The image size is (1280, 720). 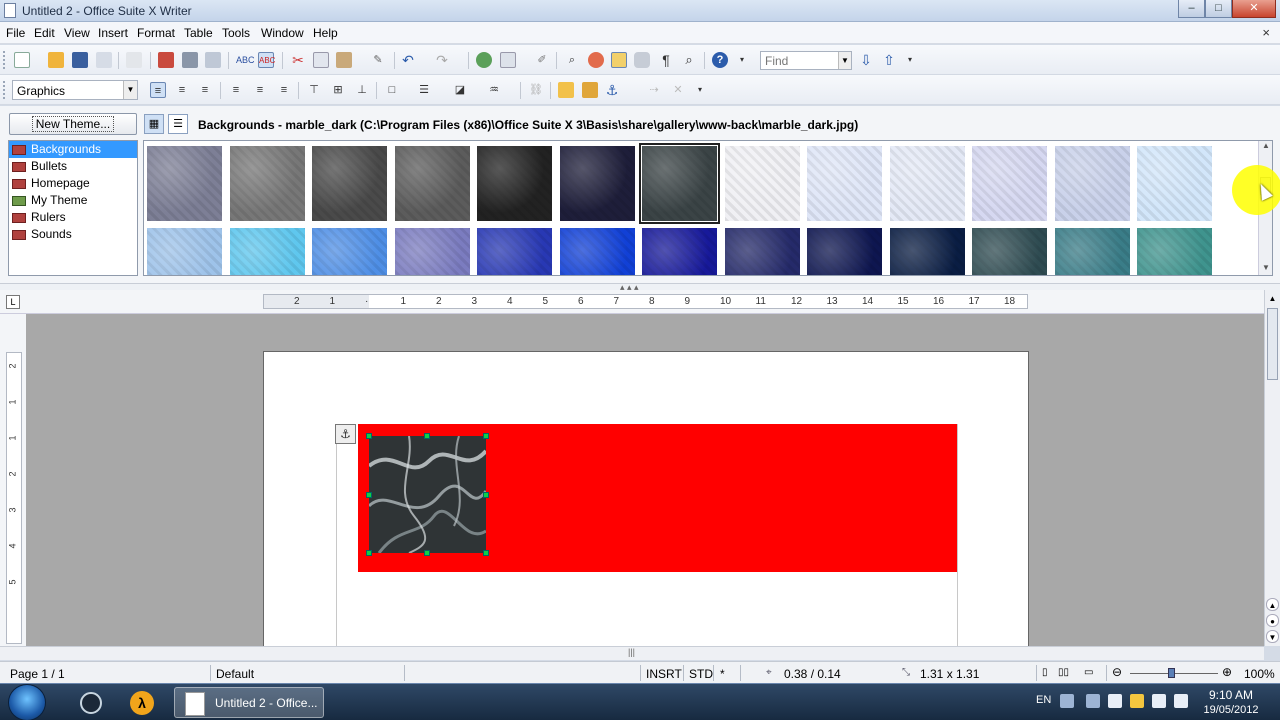 I want to click on menu-file: File, so click(x=15, y=33).